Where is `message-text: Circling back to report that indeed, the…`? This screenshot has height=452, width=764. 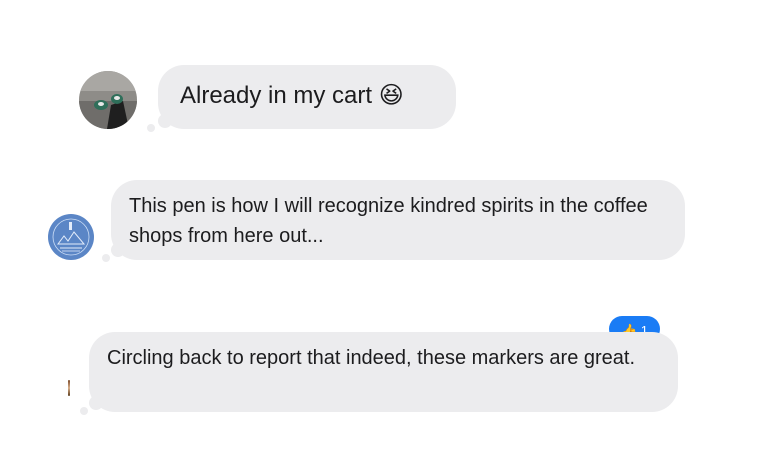
message-text: Circling back to report that indeed, the… is located at coordinates (371, 358).